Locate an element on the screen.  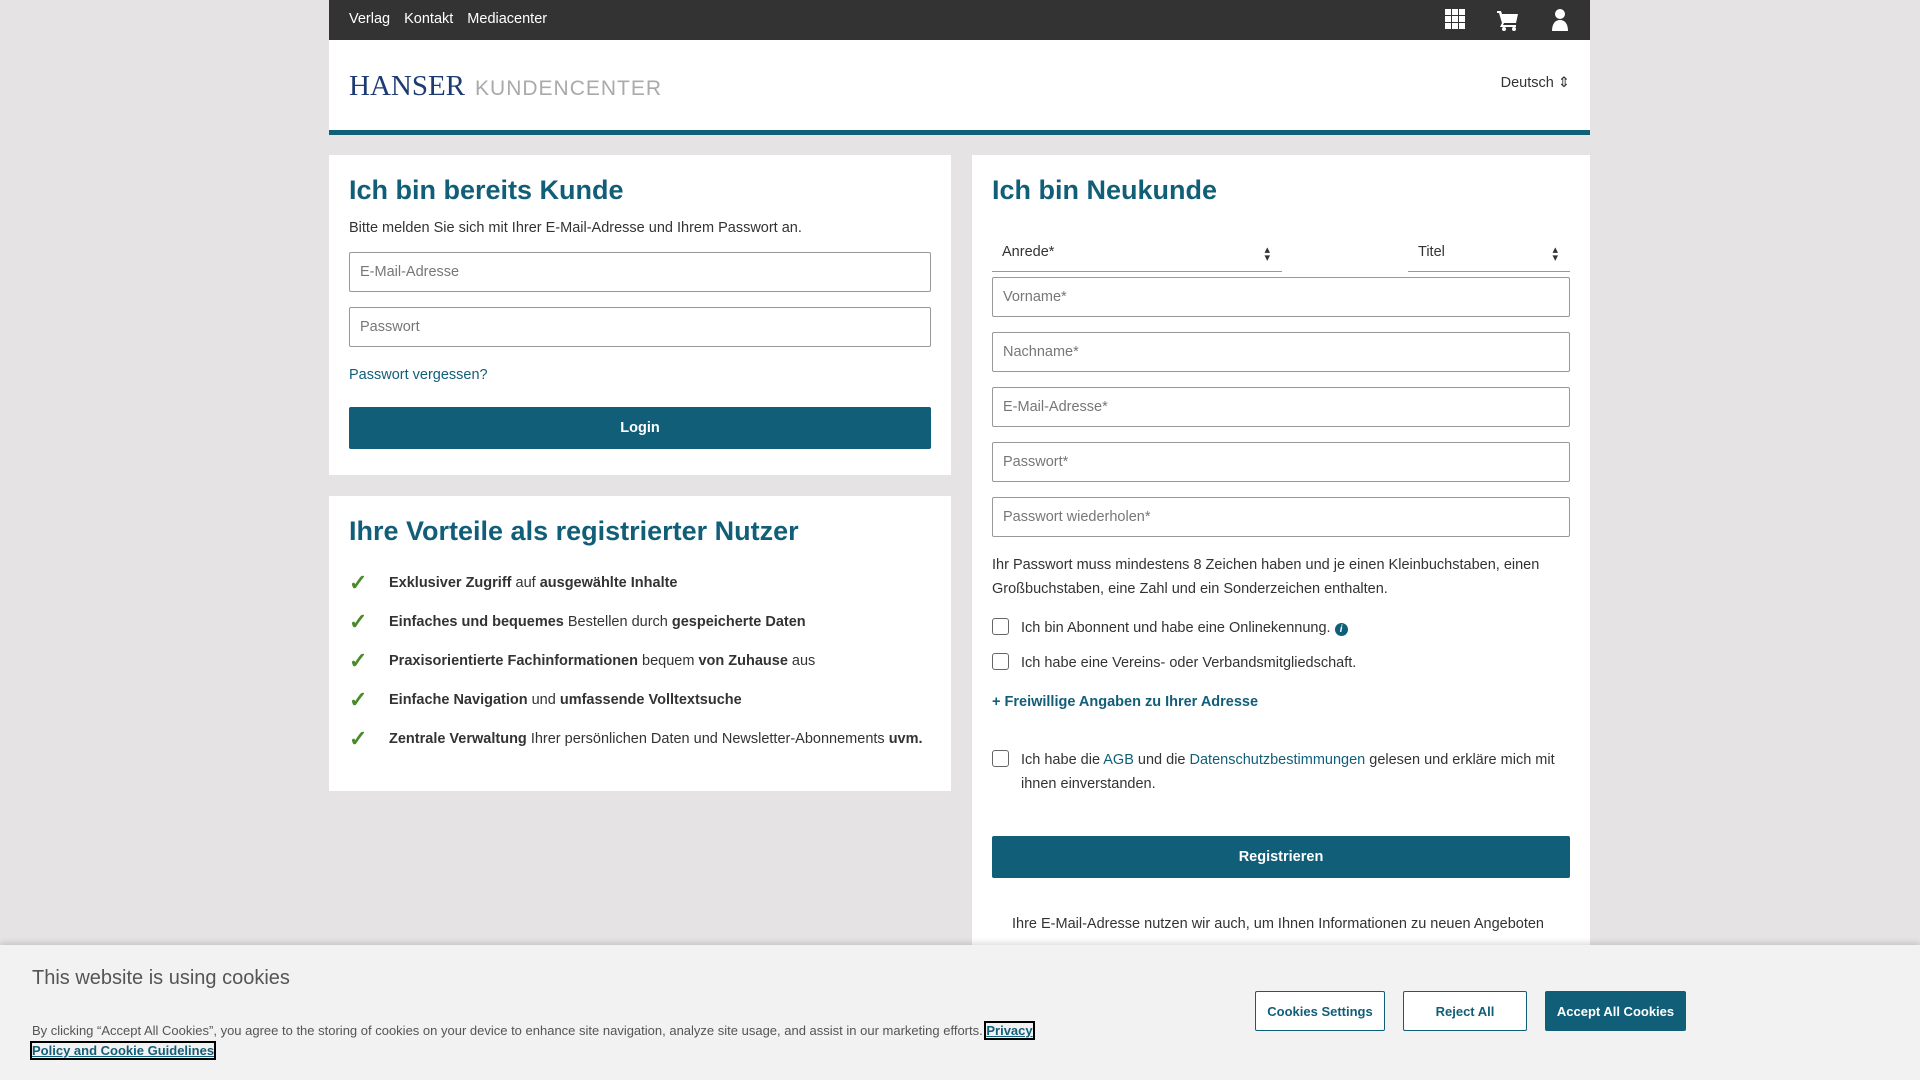
register-button: Registrieren is located at coordinates (1281, 857).